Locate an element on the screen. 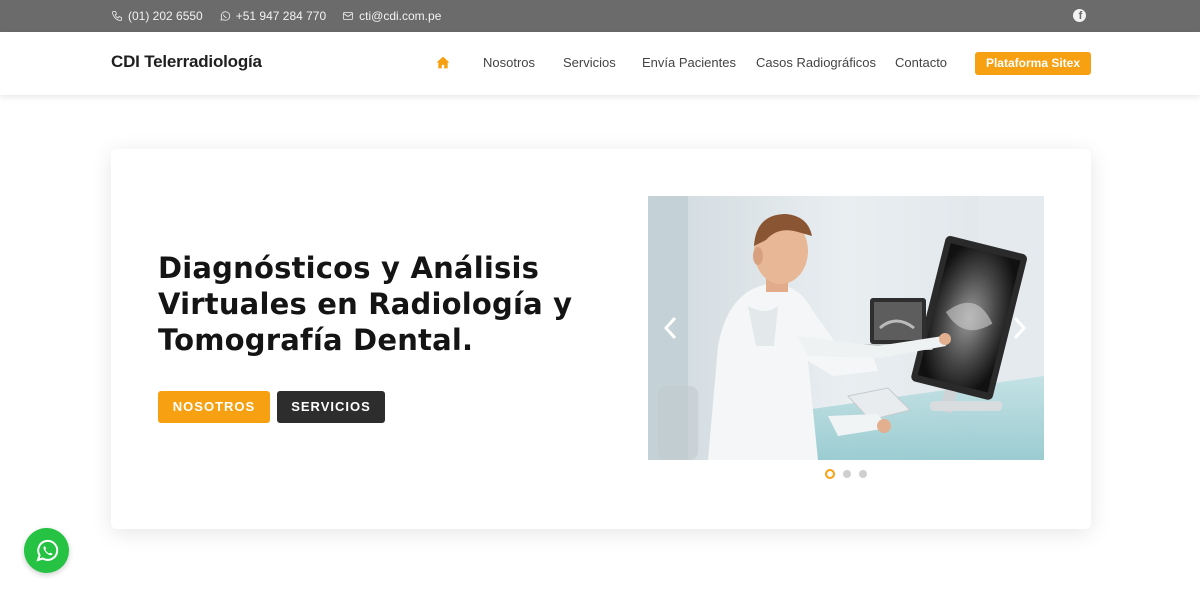  nav-envia-pacientes: Envía Pacientes is located at coordinates (689, 62).